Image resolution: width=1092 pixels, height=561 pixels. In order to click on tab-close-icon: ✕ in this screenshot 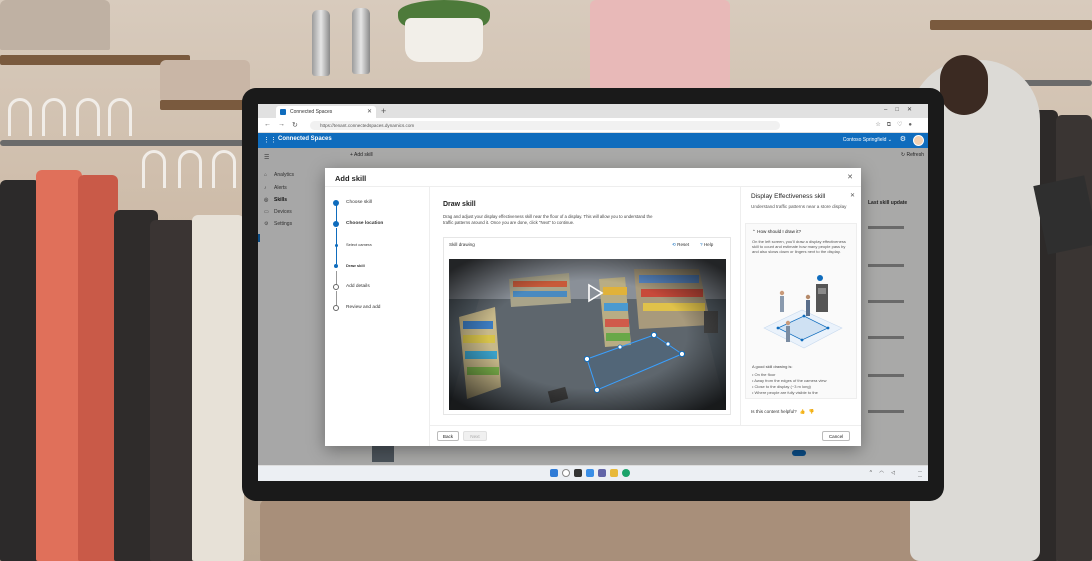, I will do `click(369, 112)`.